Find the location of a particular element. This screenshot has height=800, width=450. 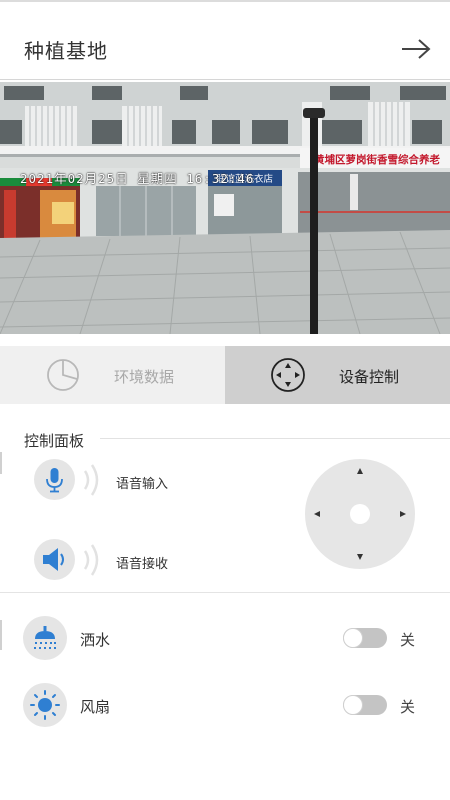

voice-receive-label: 语音接收 is located at coordinates (142, 564).